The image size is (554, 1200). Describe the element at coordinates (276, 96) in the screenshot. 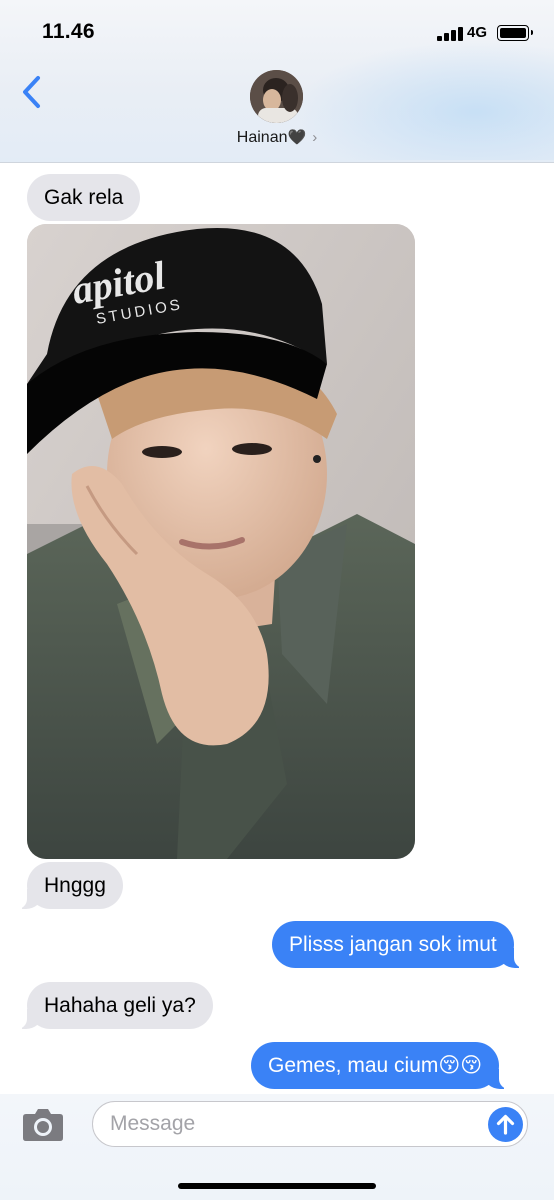

I see `contact-avatar` at that location.